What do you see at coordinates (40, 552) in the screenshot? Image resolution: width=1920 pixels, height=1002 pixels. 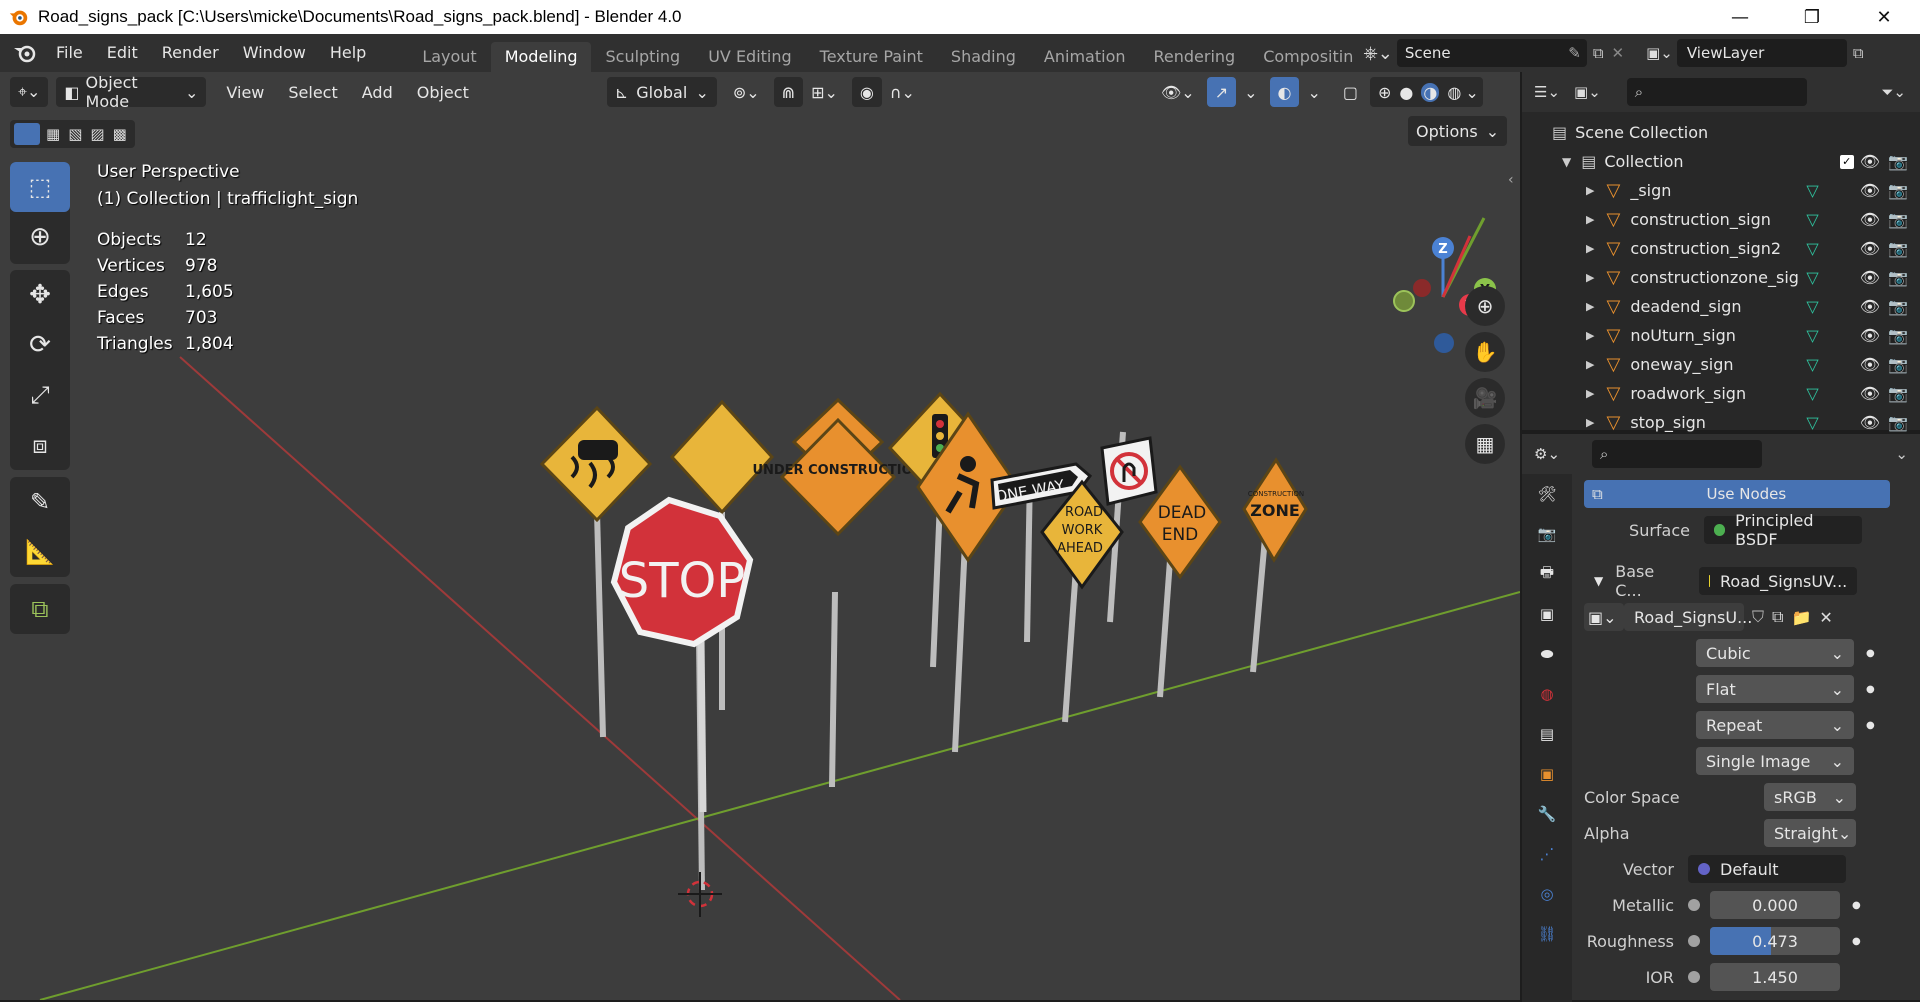 I see `measure-tool: 📐` at bounding box center [40, 552].